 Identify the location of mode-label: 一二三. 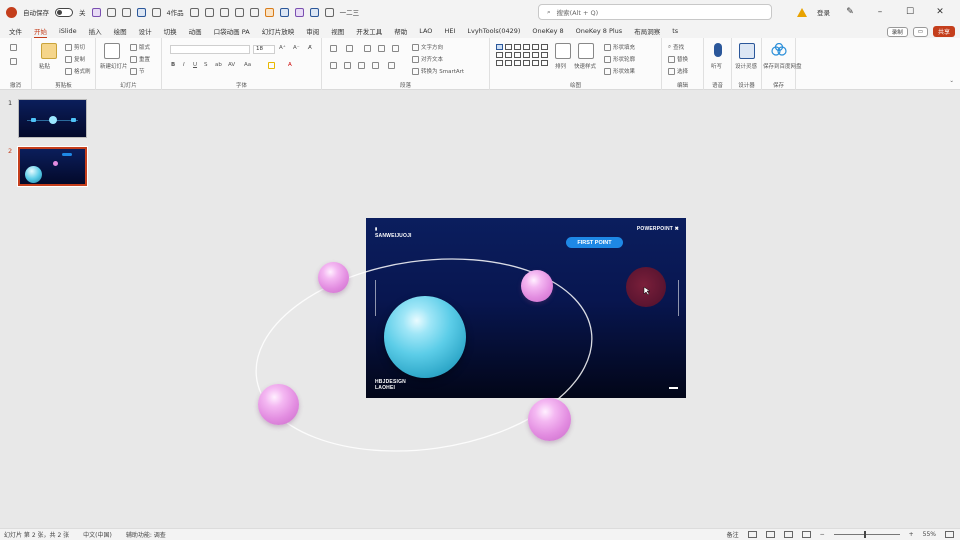
(350, 12).